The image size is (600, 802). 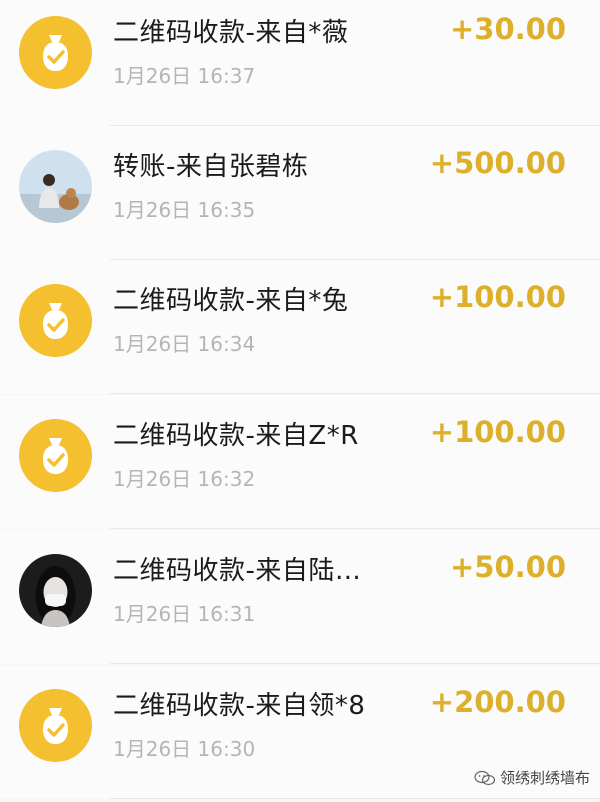 I want to click on transaction-time: 1月26日 16:37, so click(x=184, y=76).